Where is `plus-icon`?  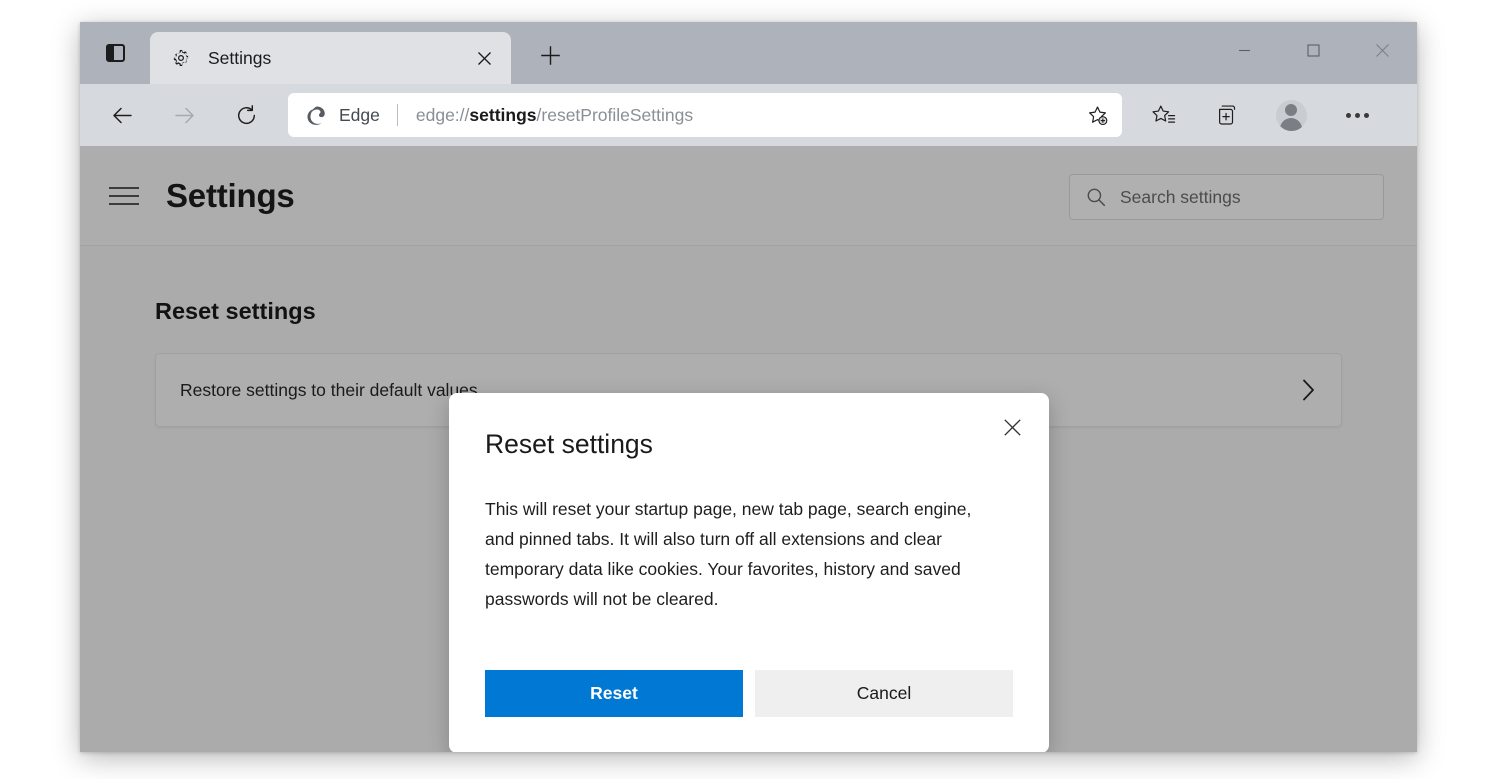
plus-icon is located at coordinates (550, 55).